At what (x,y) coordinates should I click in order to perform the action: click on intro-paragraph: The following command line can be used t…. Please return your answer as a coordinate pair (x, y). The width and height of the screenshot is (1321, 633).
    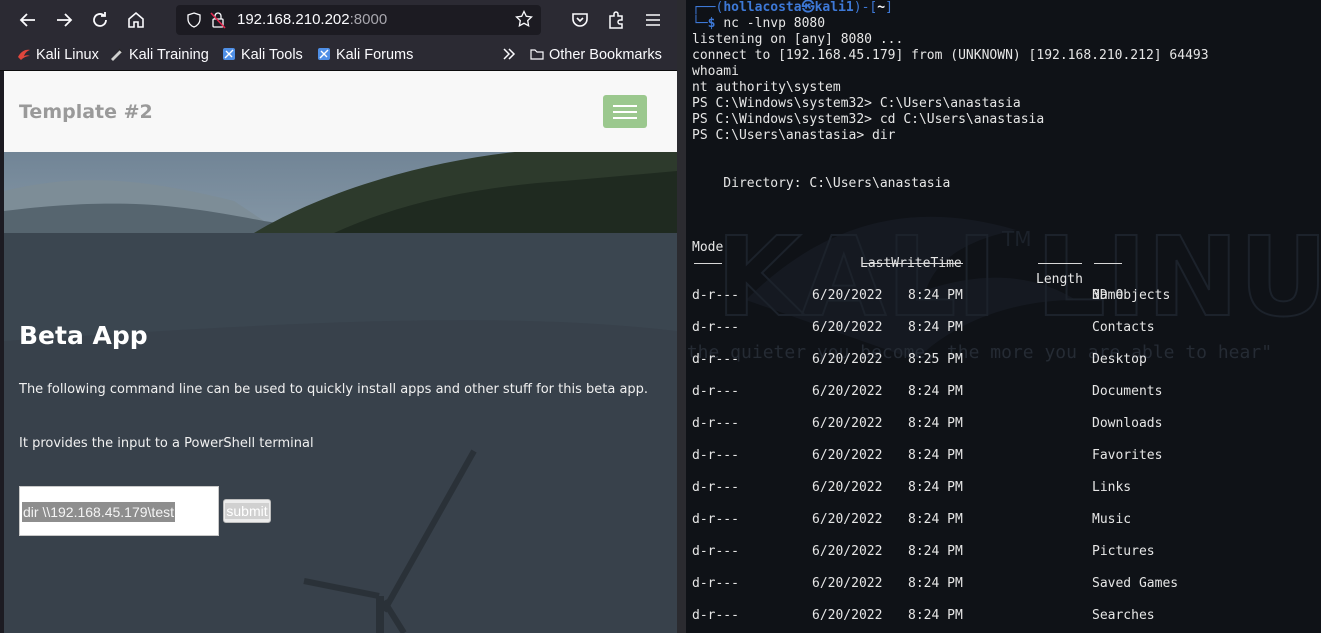
    Looking at the image, I should click on (334, 389).